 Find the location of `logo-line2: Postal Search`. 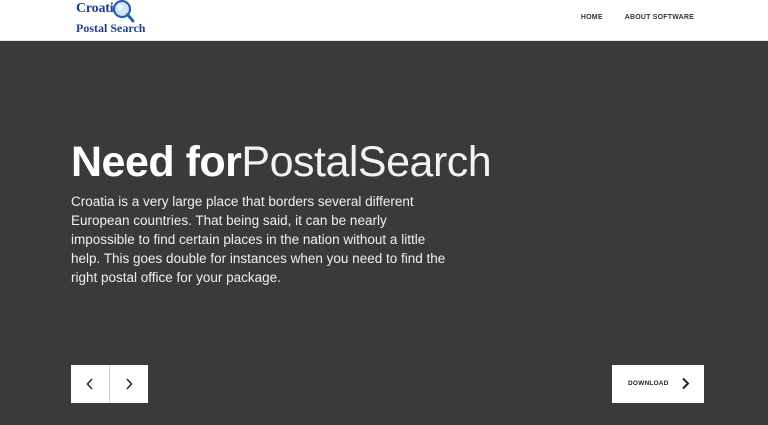

logo-line2: Postal Search is located at coordinates (111, 28).